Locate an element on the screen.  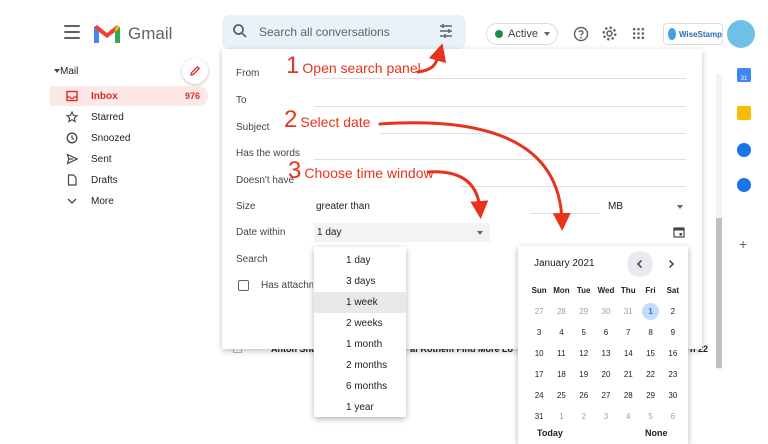
dropdown-option-highlighted: 1 week is located at coordinates (360, 302).